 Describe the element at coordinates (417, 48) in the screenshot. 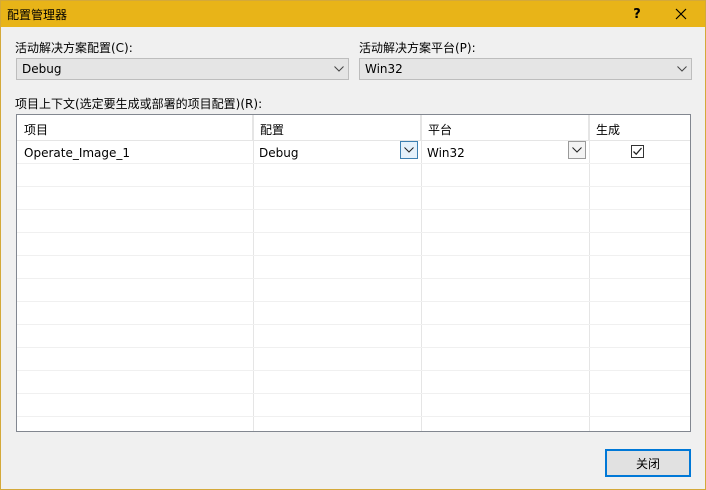

I see `solution-platform-label: 活动解决方案平台(P):` at that location.